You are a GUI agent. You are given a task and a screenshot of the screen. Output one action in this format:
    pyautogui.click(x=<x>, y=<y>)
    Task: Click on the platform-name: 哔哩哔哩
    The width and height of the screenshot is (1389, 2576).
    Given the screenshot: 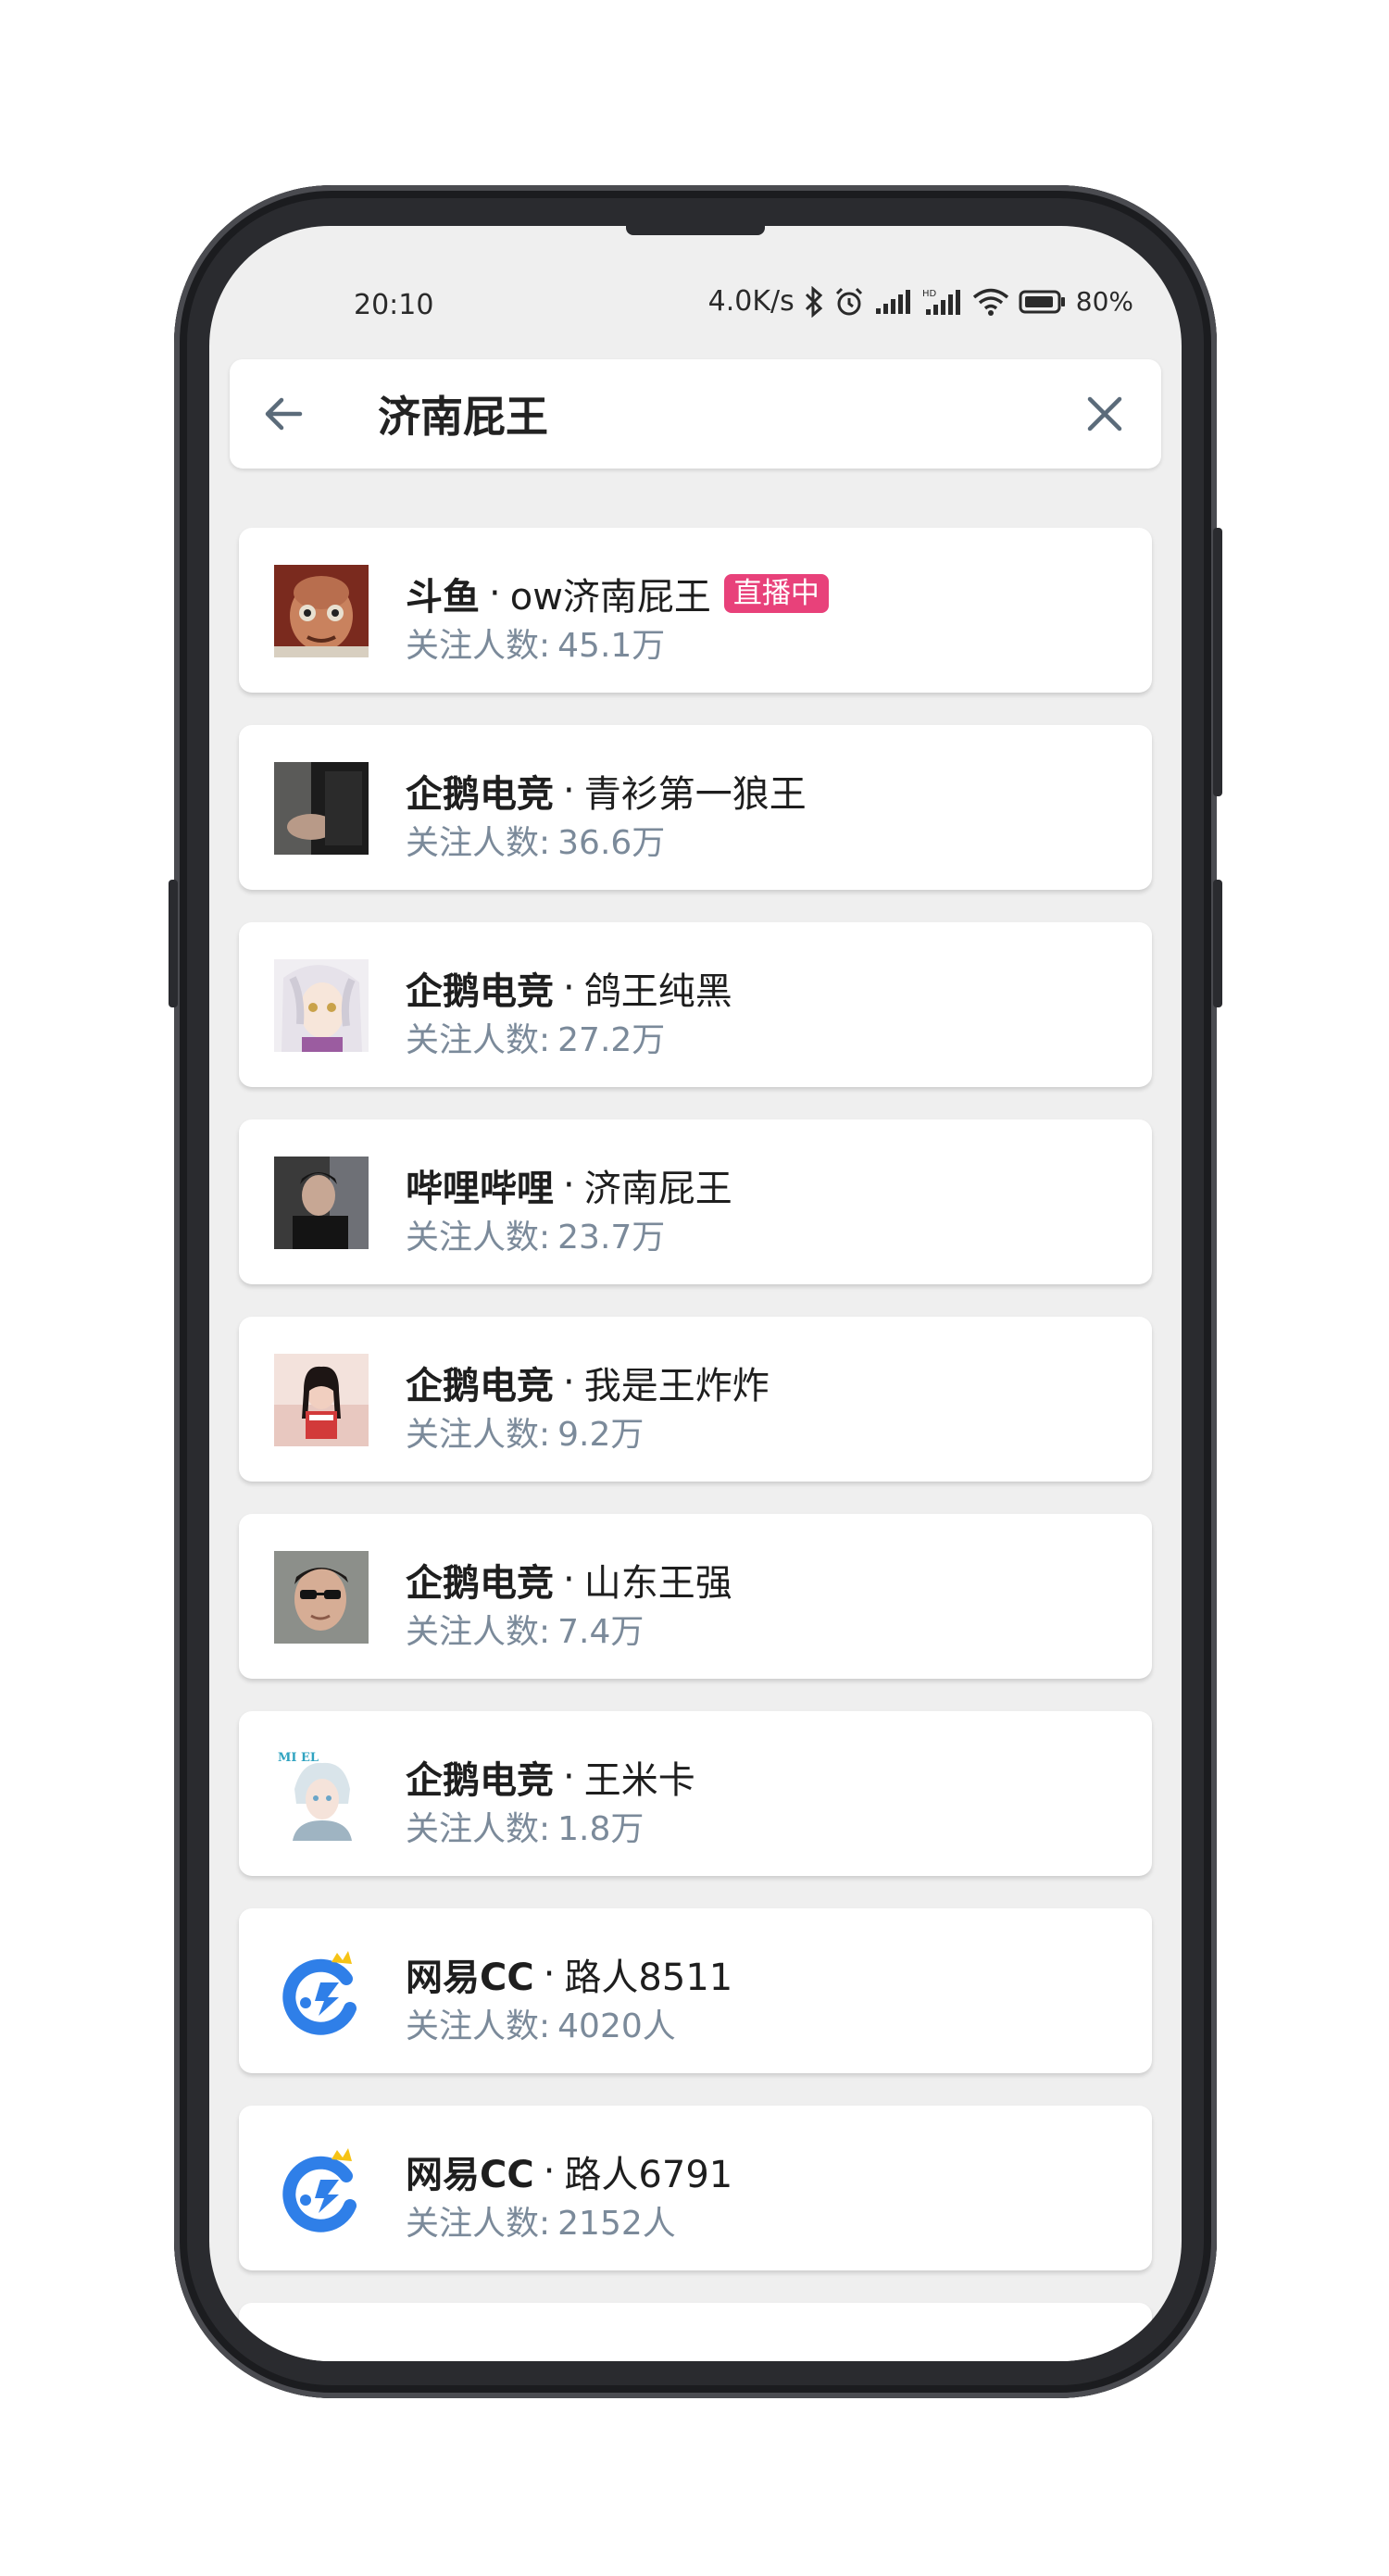 What is the action you would take?
    pyautogui.click(x=480, y=1189)
    